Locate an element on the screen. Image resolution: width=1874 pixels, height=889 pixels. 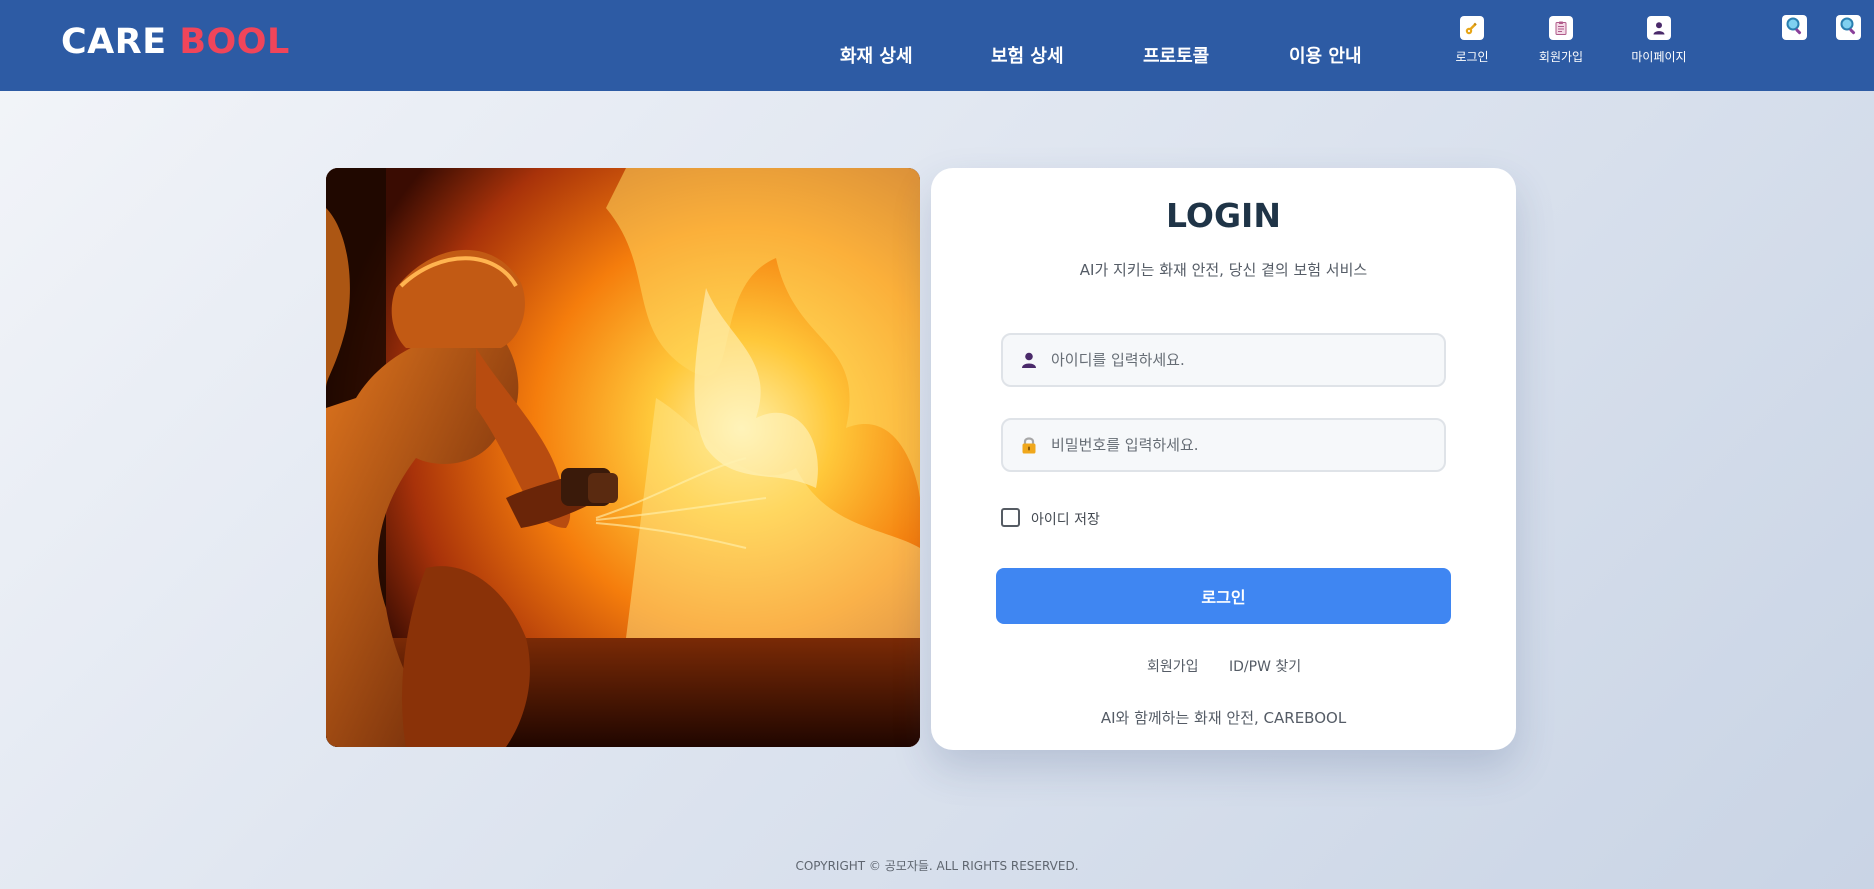
id-field is located at coordinates (1223, 360).